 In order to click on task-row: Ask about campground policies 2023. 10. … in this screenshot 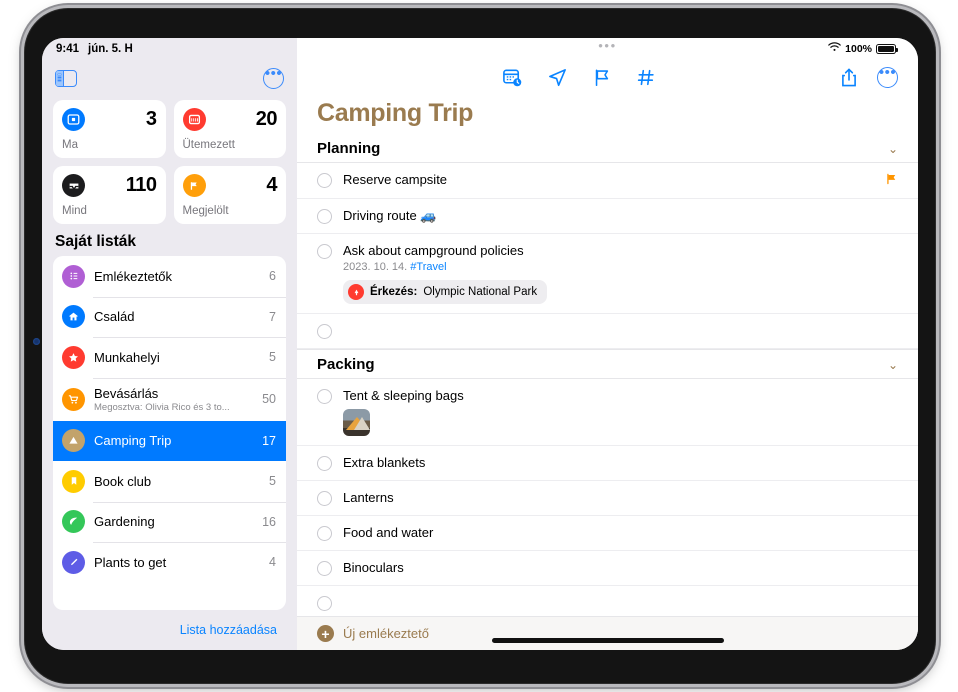, I will do `click(607, 274)`.